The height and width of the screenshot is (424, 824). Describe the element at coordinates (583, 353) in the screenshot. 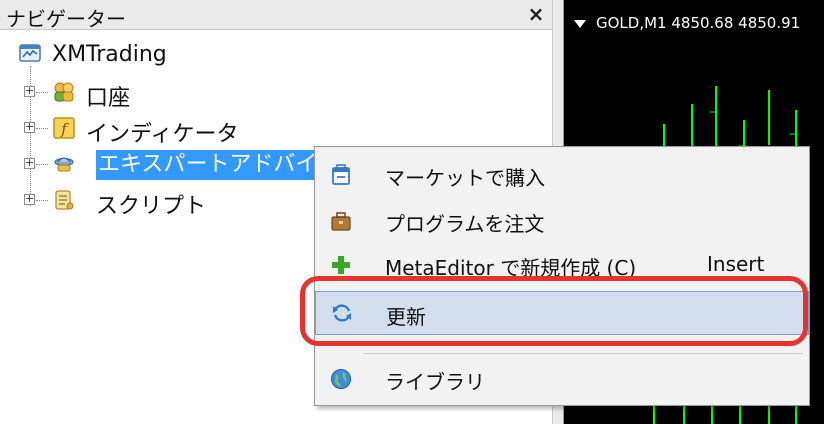

I see `menu-separator` at that location.